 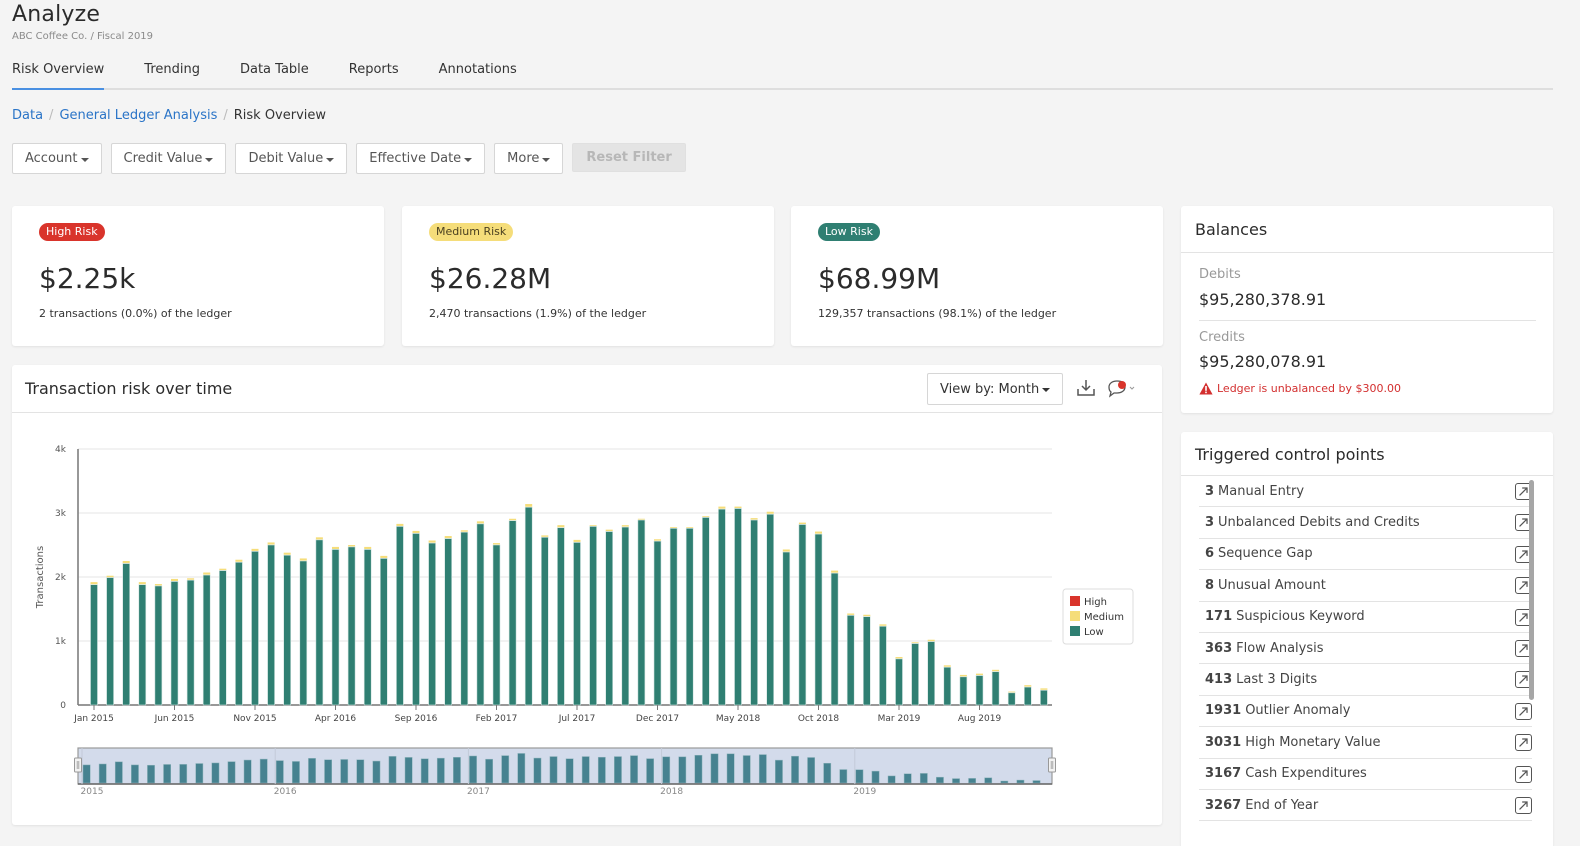 What do you see at coordinates (1365, 712) in the screenshot?
I see `control-point-item: 1931 Outlier Anomaly` at bounding box center [1365, 712].